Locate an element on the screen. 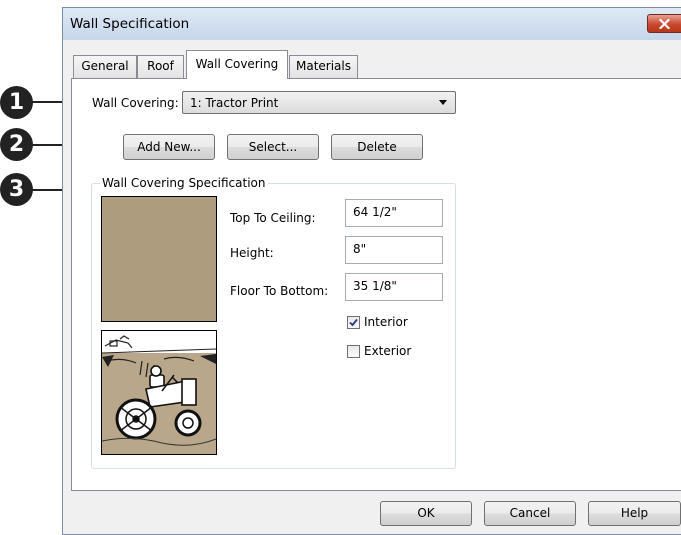 This screenshot has height=535, width=681. interior-checkbox is located at coordinates (353, 322).